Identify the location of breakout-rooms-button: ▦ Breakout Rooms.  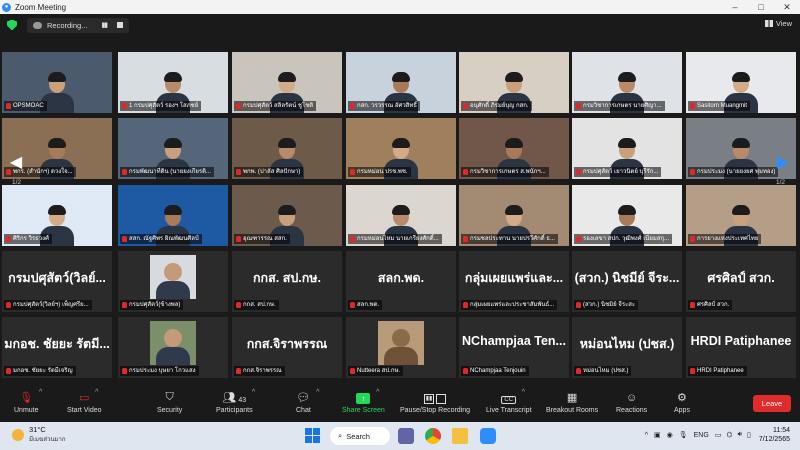
(572, 403).